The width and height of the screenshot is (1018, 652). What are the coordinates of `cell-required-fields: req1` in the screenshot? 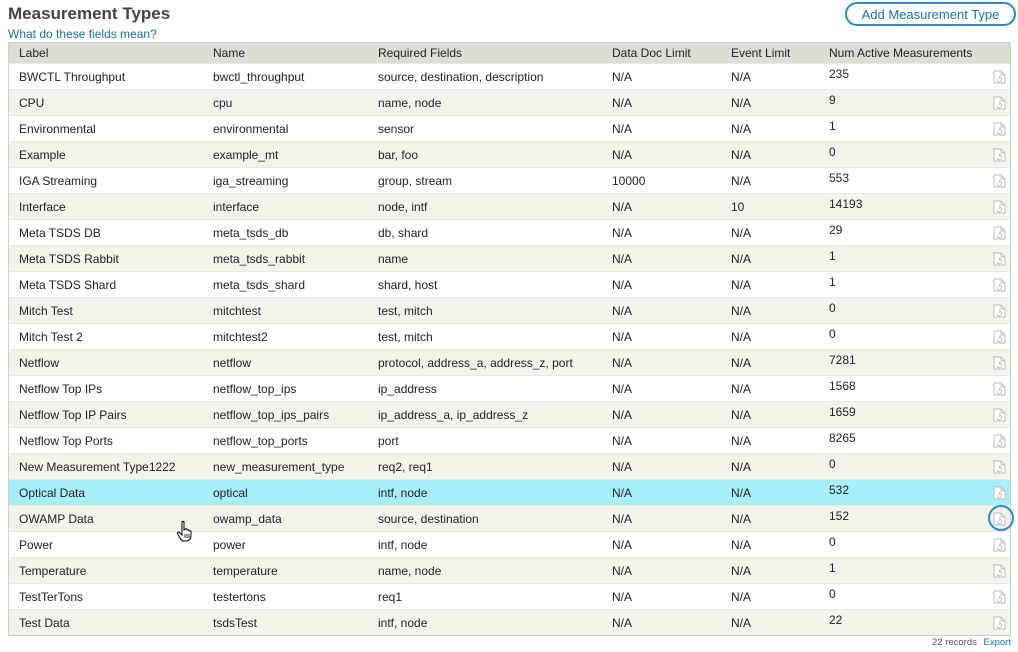 It's located at (390, 596).